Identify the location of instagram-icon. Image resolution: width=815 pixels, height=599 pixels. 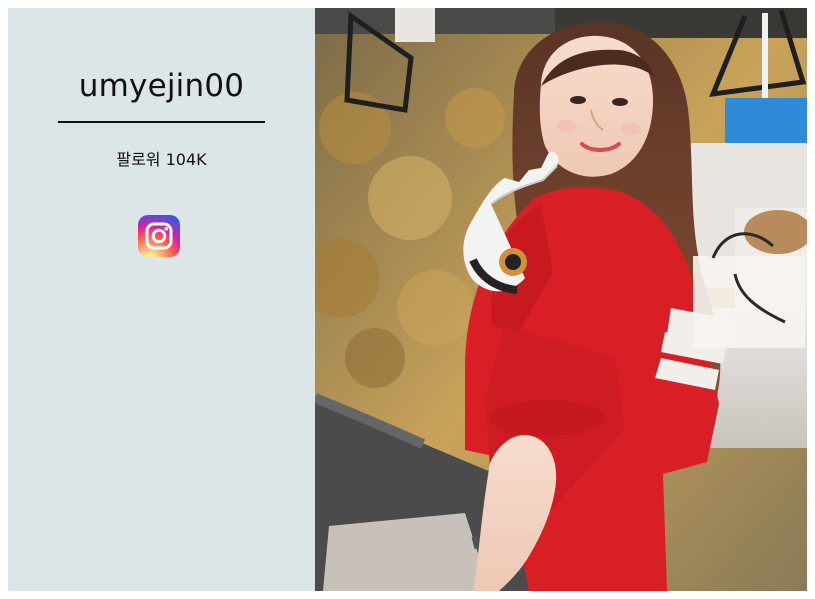
(159, 236).